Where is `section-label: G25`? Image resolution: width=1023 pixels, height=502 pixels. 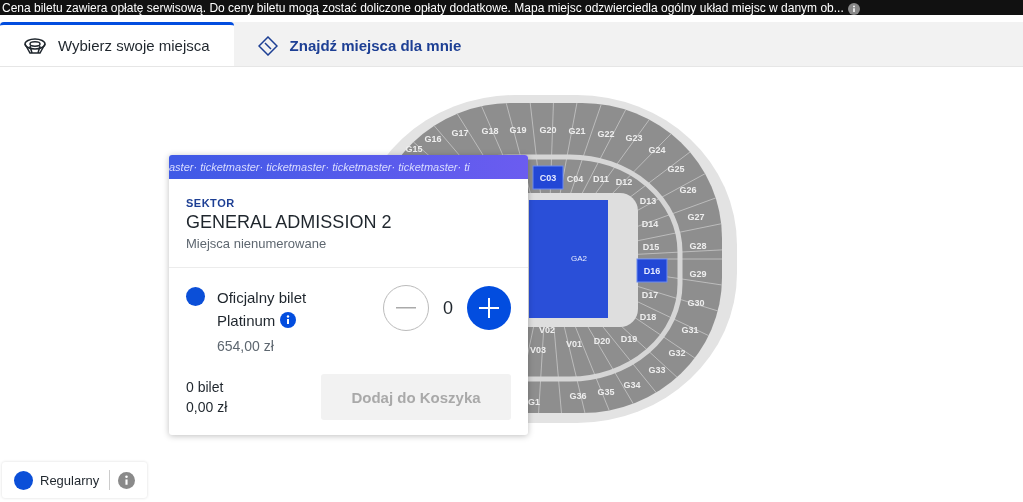
section-label: G25 is located at coordinates (676, 169).